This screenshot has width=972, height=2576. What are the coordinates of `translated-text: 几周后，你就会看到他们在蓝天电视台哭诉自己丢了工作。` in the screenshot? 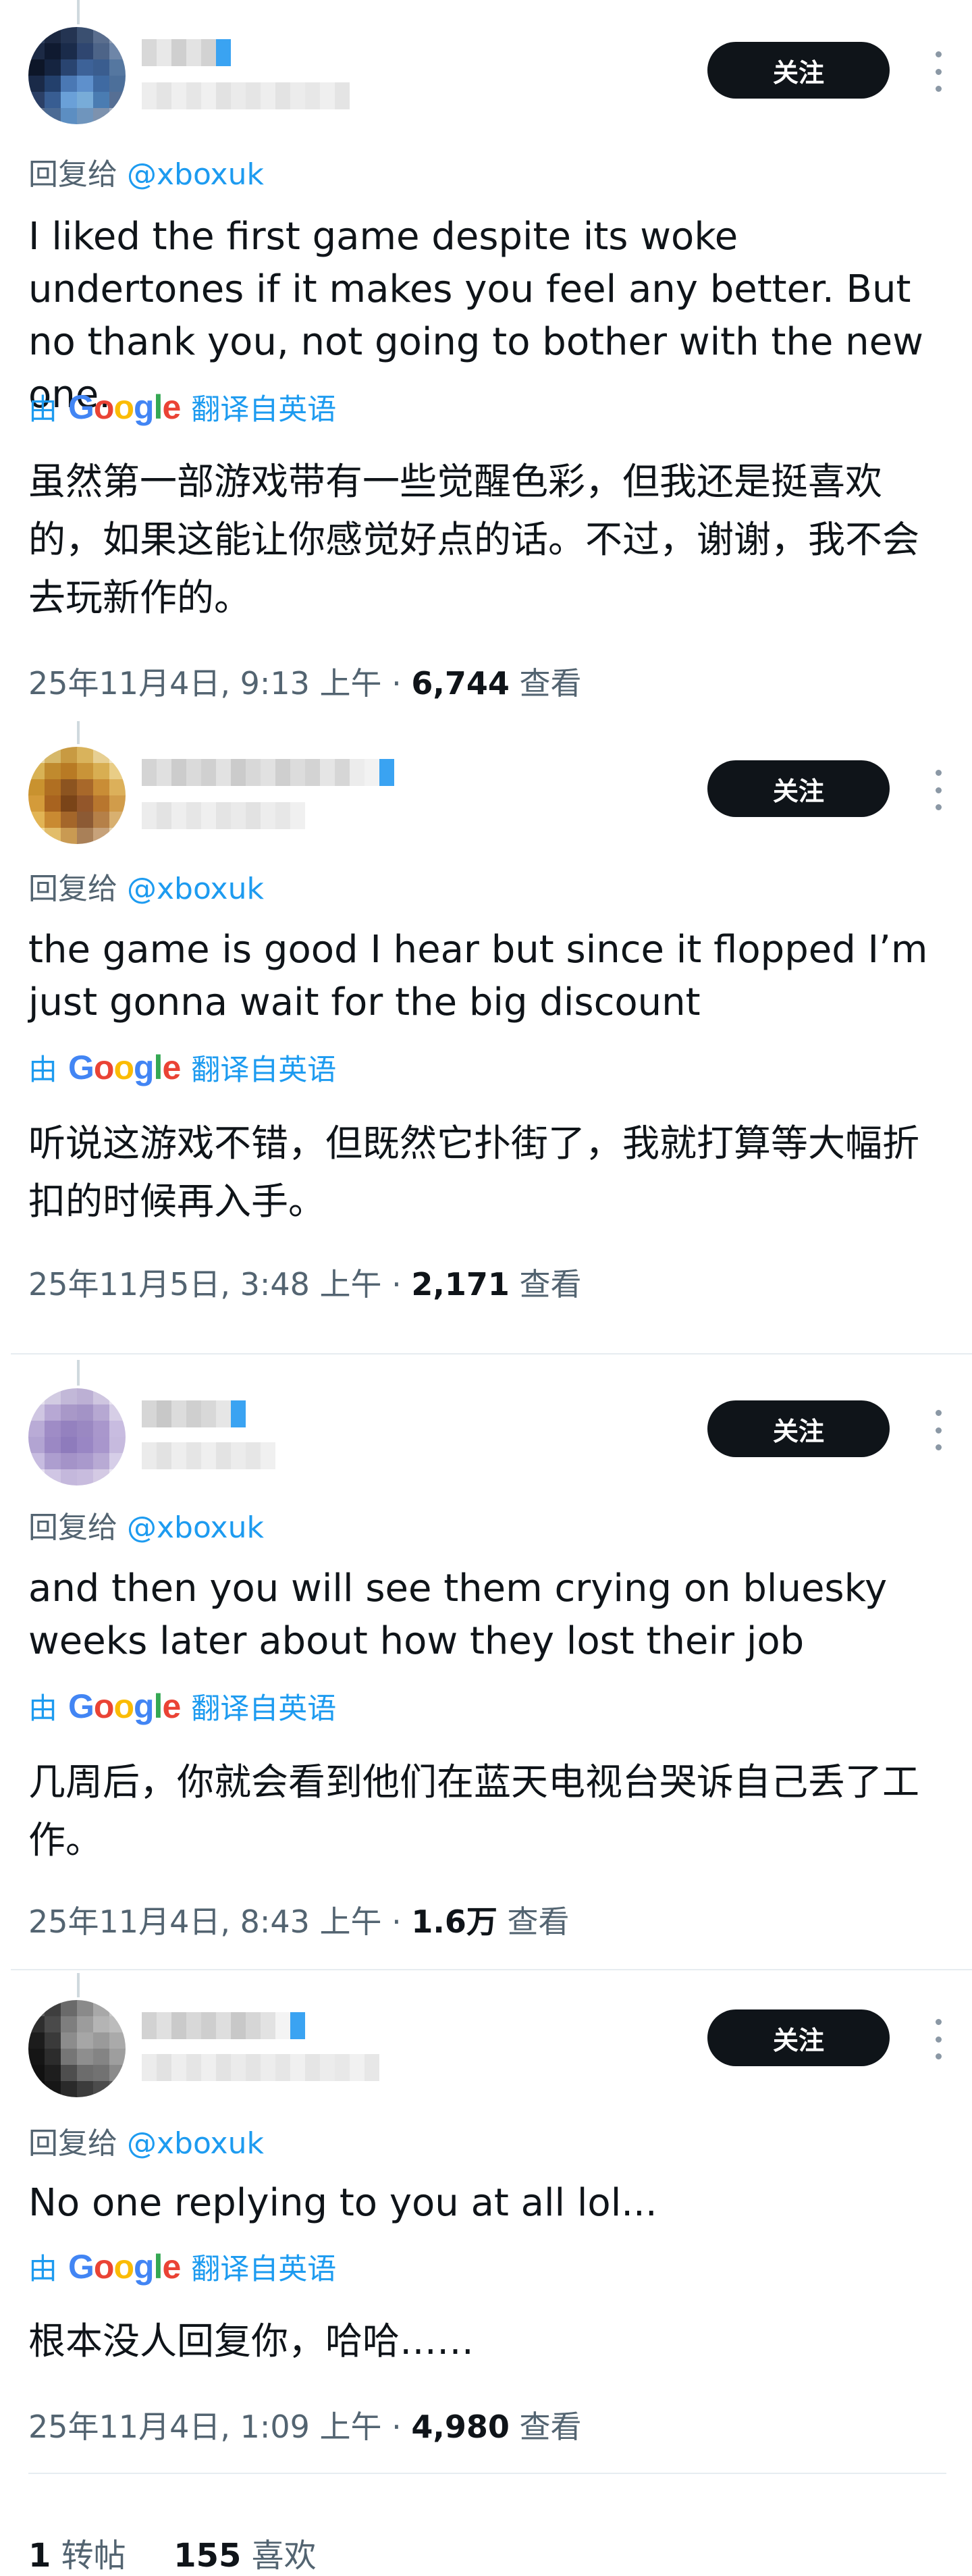 It's located at (474, 1811).